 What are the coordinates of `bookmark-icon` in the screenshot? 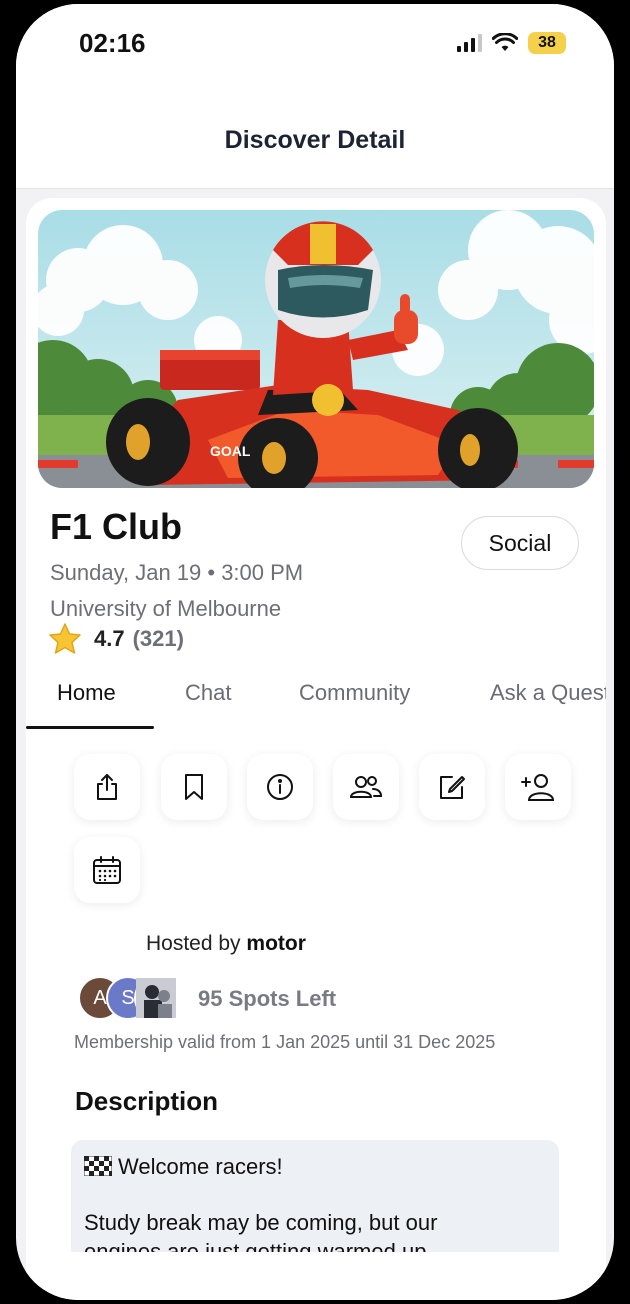 It's located at (194, 787).